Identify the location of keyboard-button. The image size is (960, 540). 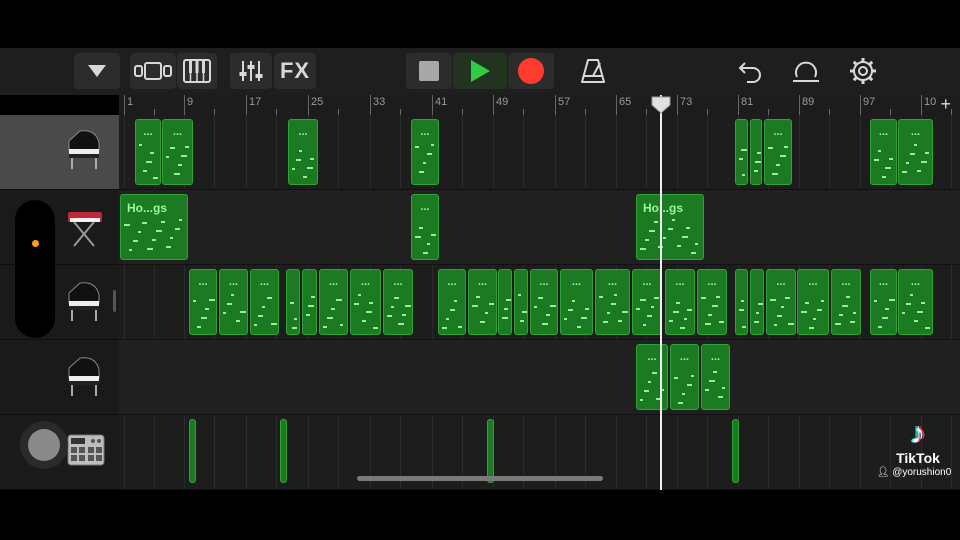
(197, 71).